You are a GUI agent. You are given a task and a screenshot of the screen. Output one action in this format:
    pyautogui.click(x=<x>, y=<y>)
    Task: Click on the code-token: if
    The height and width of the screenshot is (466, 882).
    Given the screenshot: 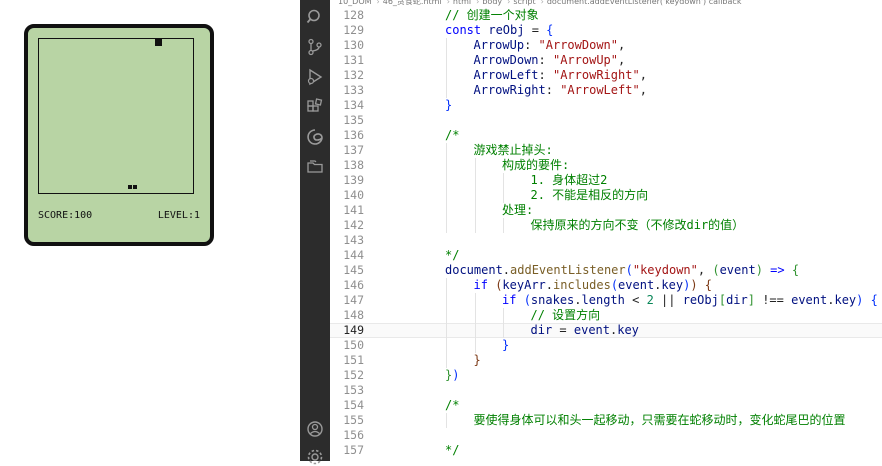 What is the action you would take?
    pyautogui.click(x=513, y=300)
    